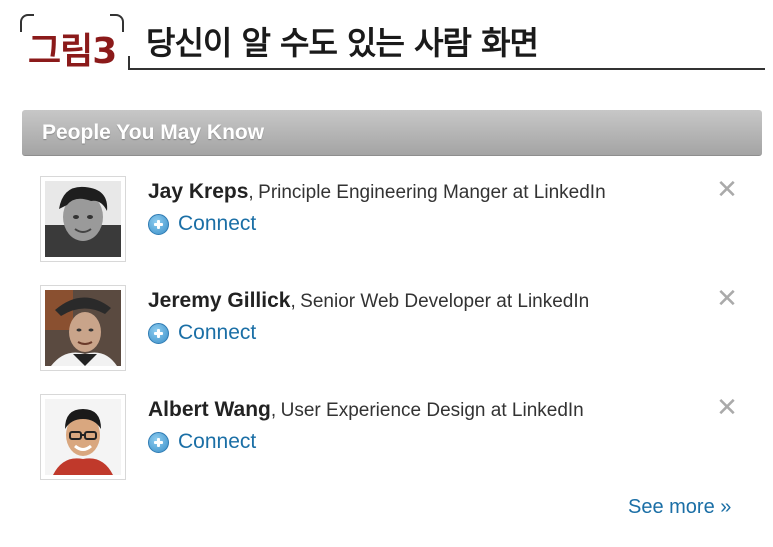  Describe the element at coordinates (432, 192) in the screenshot. I see `person-headline: Principle Engineering Manger at LinkedIn` at that location.